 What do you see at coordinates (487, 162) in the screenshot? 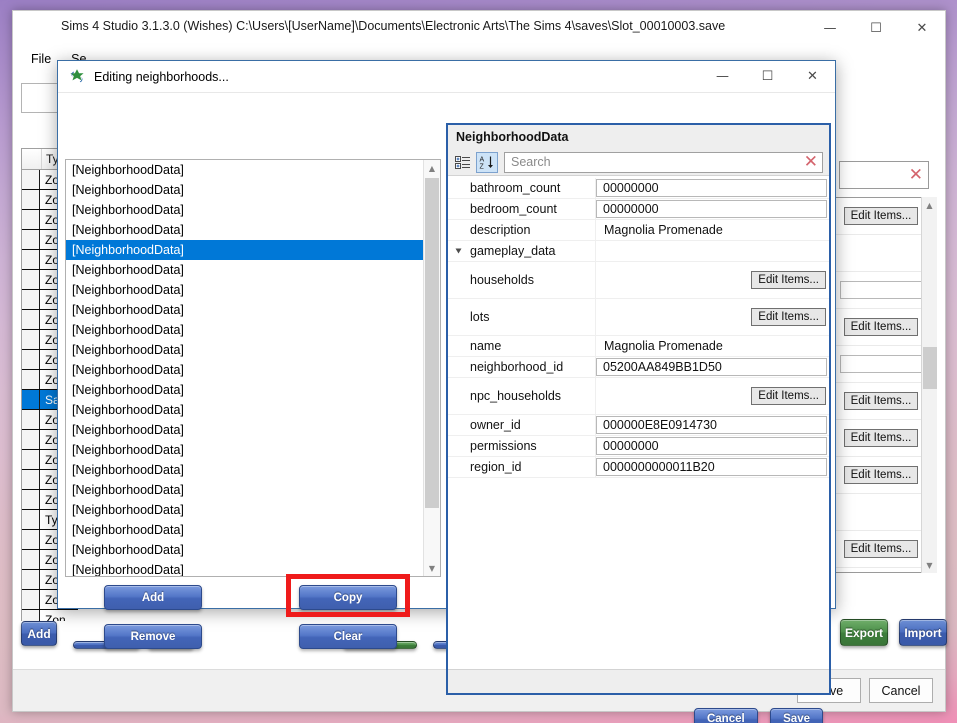
I see `alphabetical-sort-icon: A Z` at bounding box center [487, 162].